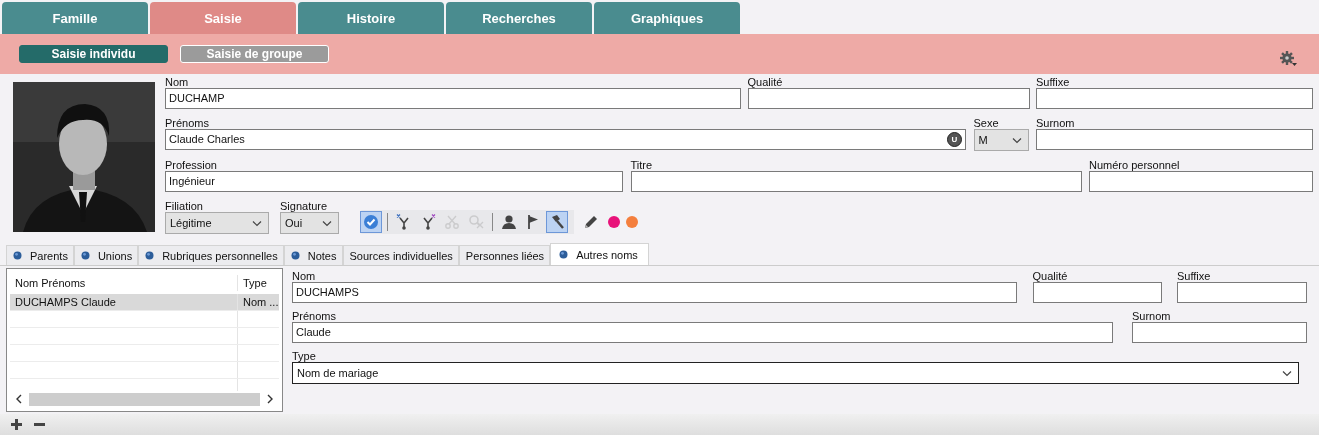  I want to click on mode-button: Saisie individu, so click(93, 54).